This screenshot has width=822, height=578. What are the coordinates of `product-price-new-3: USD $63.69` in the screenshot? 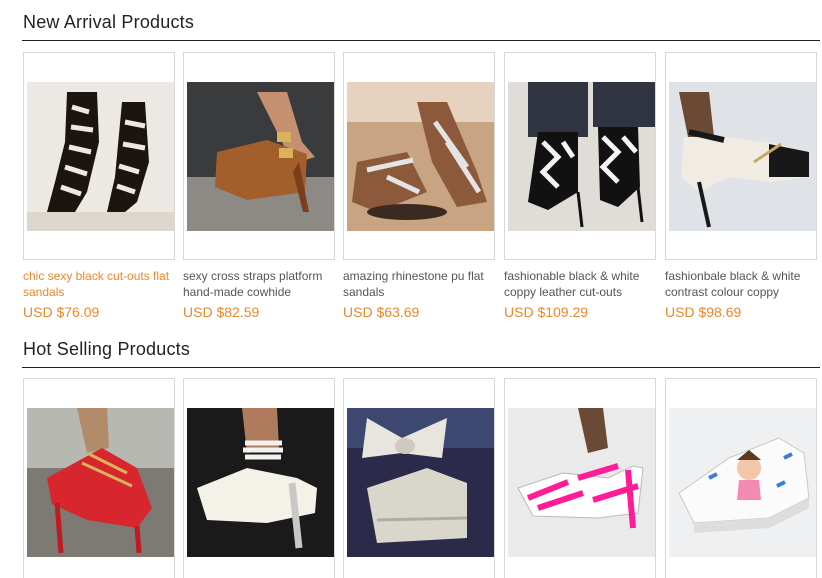 It's located at (381, 312).